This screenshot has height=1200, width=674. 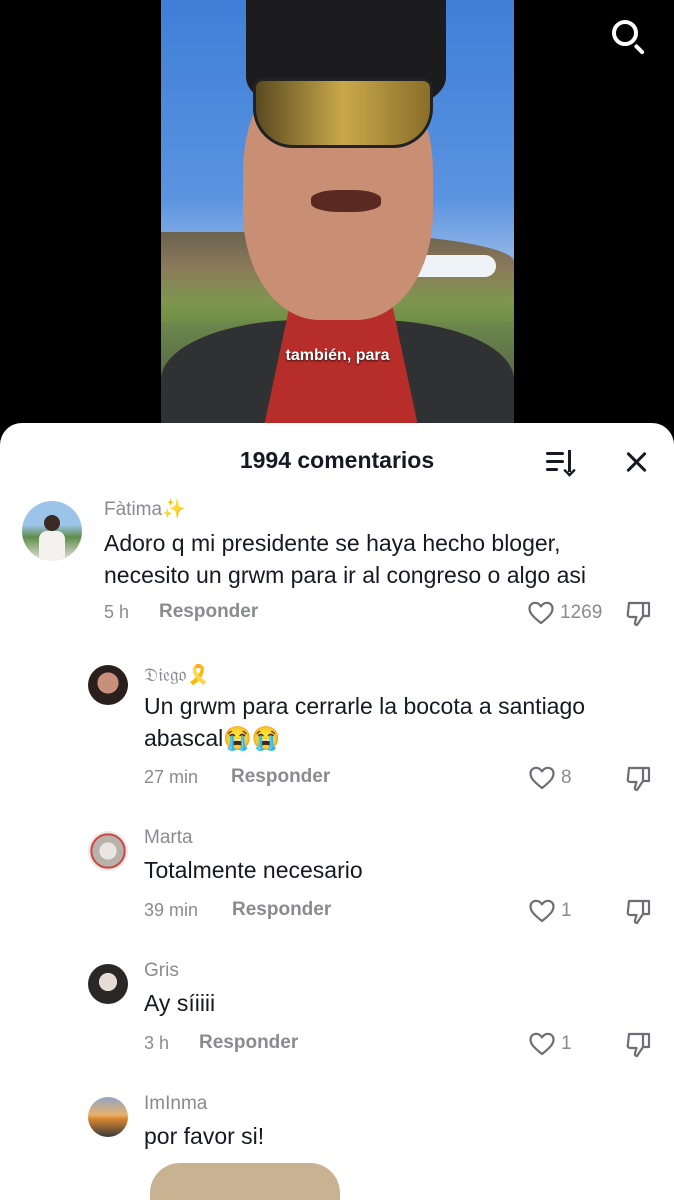 I want to click on comments-header: 1994 comentarios, so click(x=337, y=460).